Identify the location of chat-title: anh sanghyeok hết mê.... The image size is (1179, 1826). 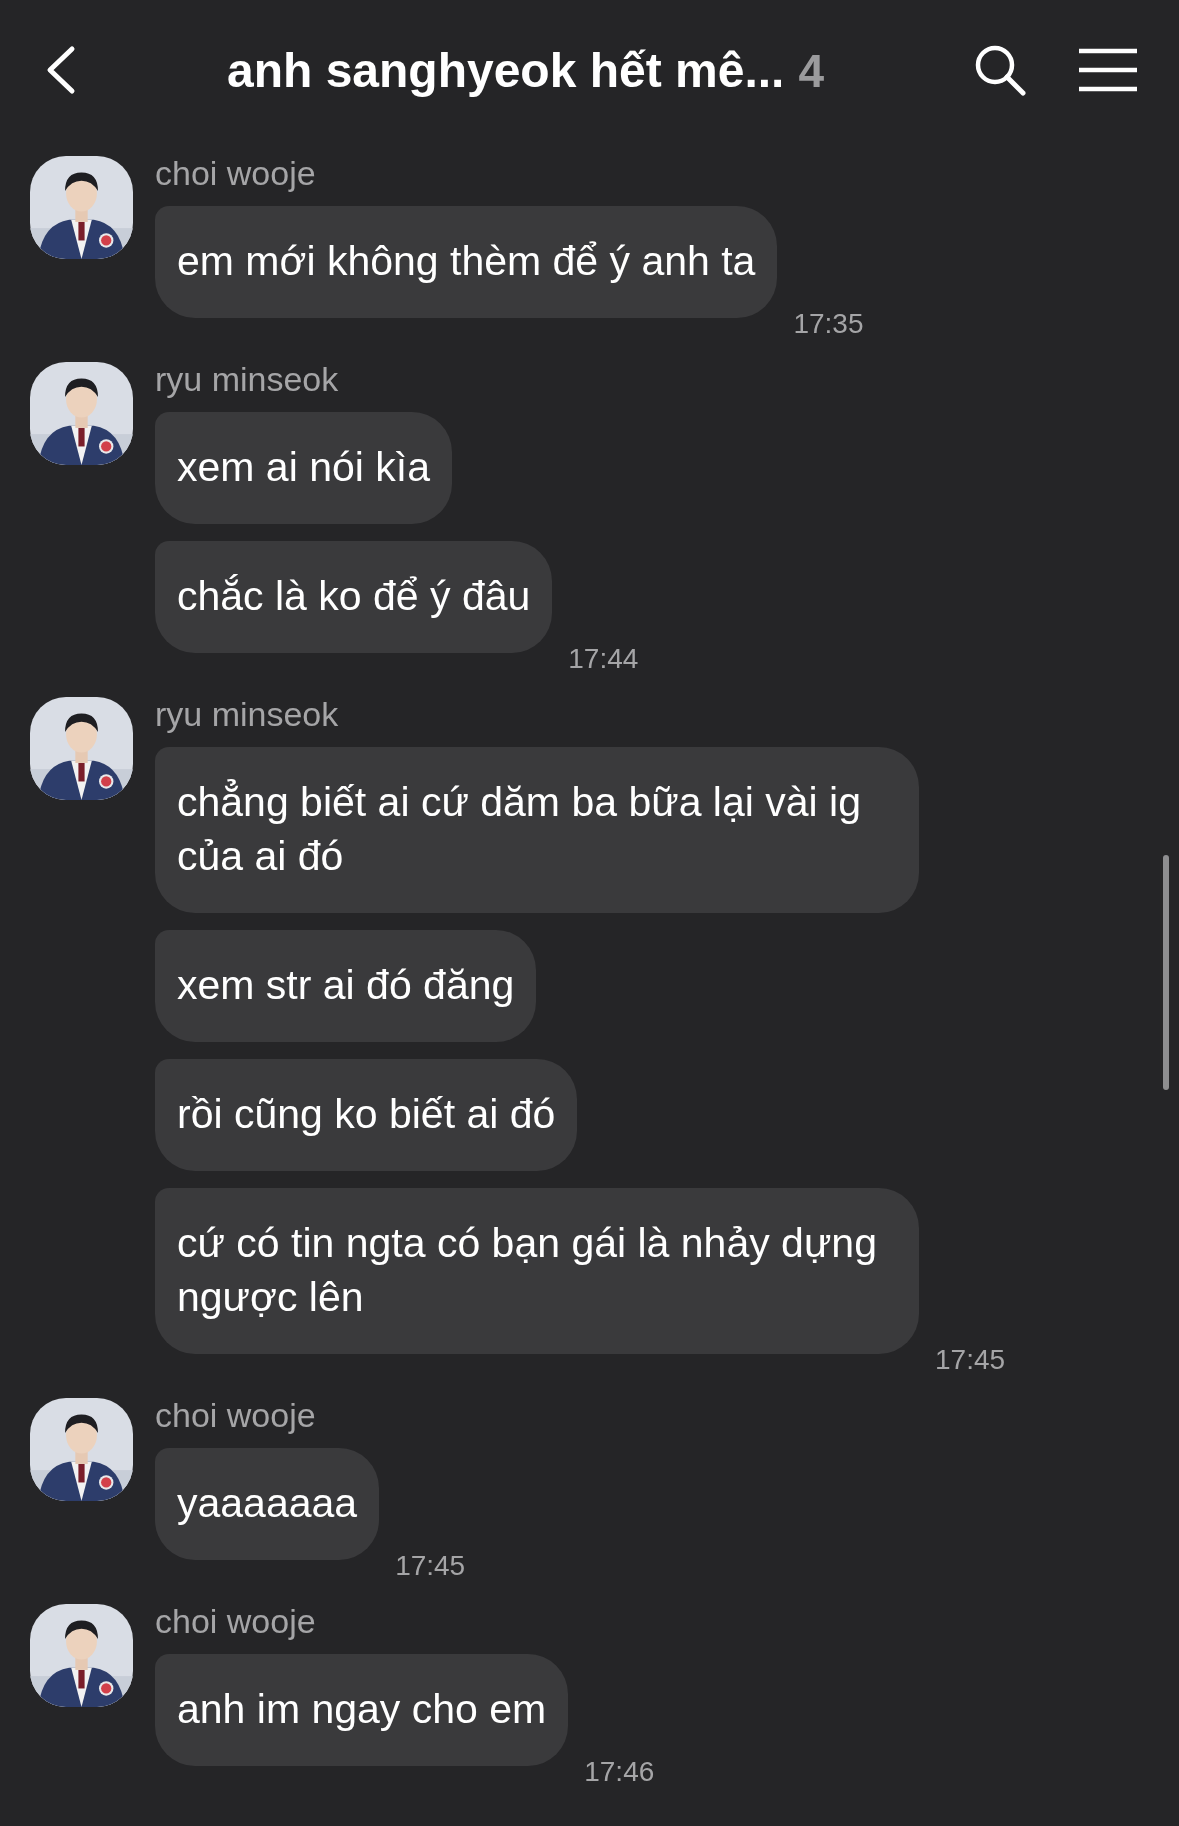
(505, 70).